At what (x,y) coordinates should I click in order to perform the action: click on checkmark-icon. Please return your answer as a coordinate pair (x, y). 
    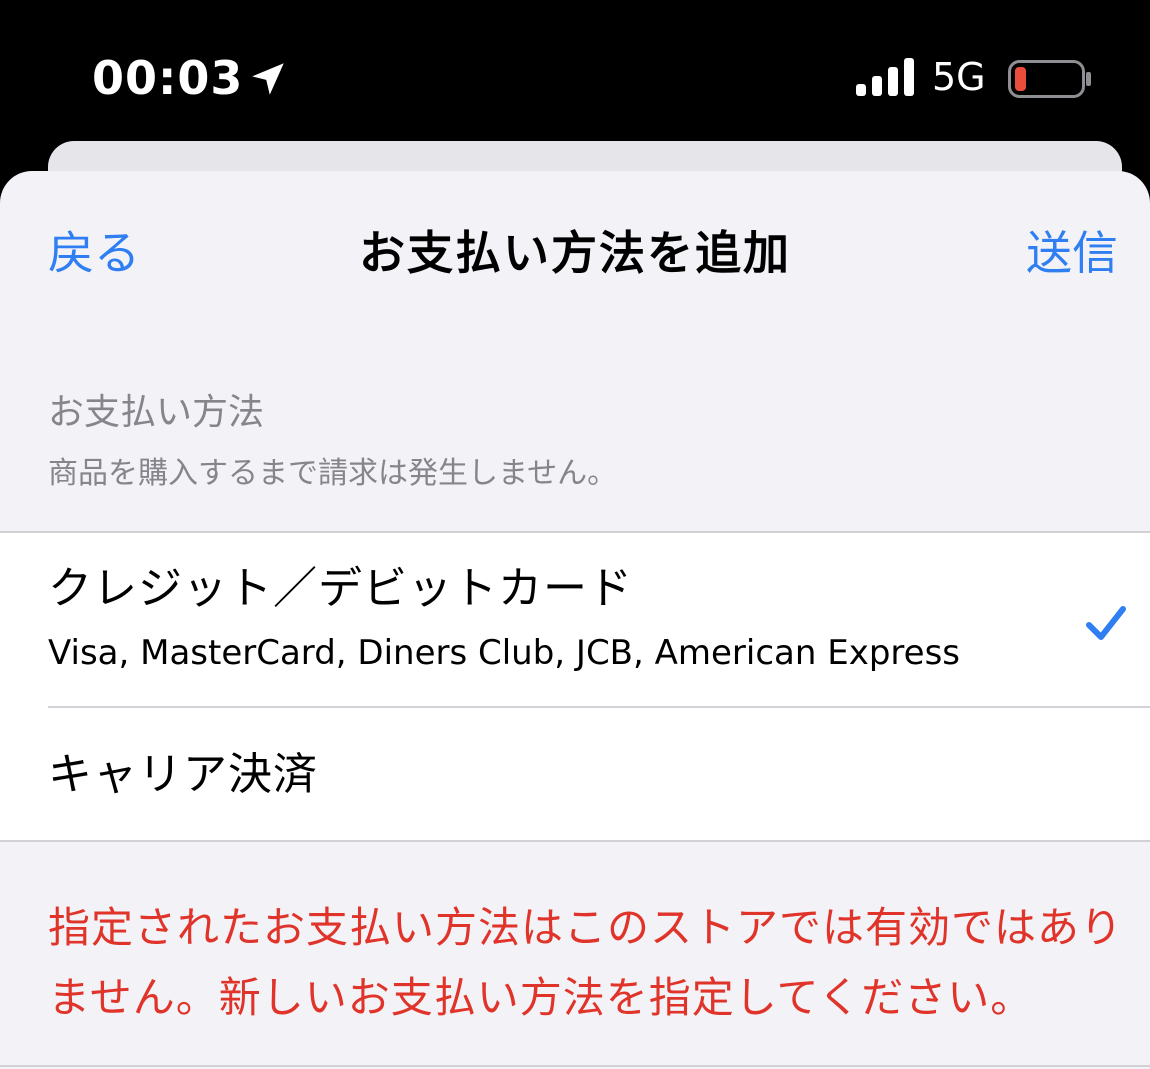
    Looking at the image, I should click on (1106, 623).